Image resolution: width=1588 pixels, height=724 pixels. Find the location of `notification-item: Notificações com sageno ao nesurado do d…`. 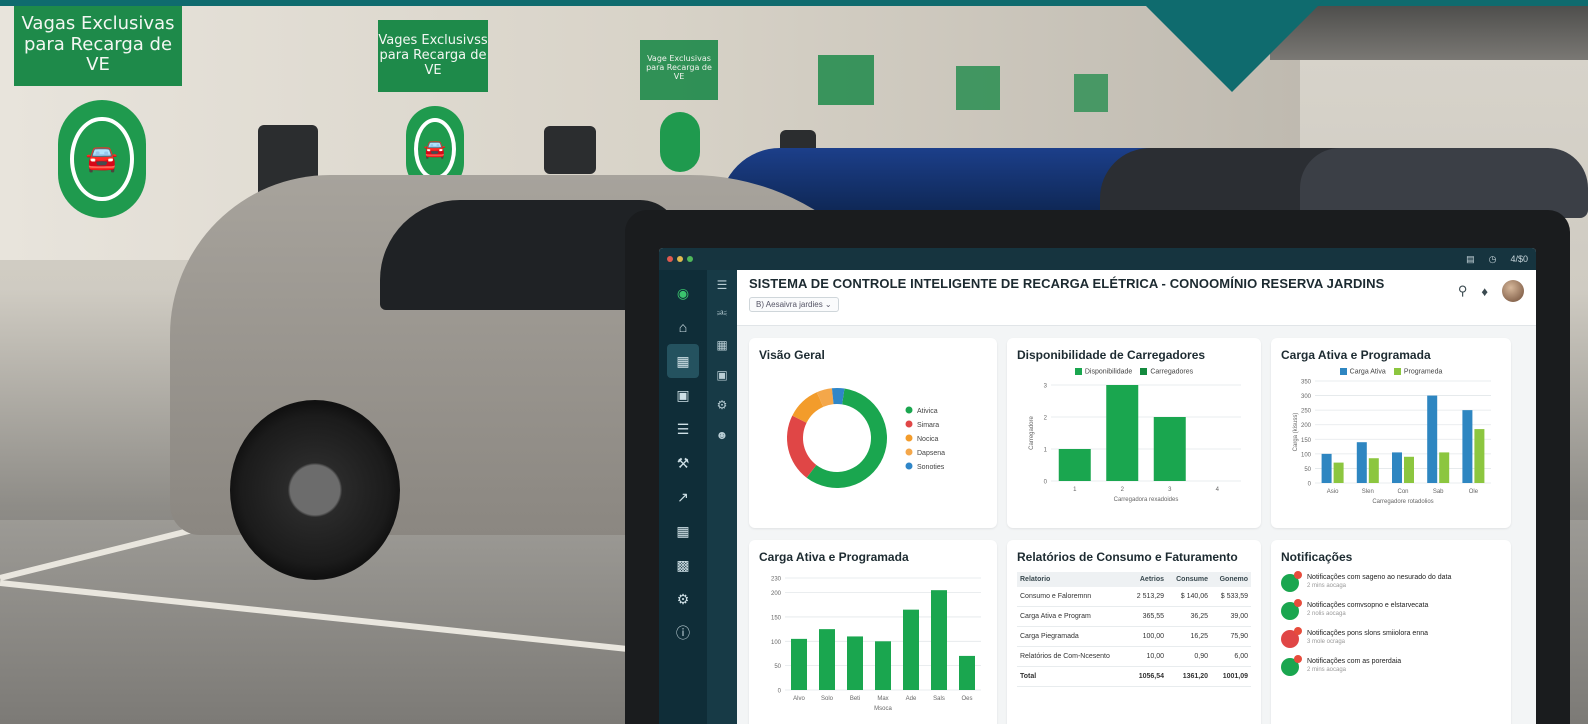

notification-item: Notificações com sageno ao nesurado do d… is located at coordinates (1391, 581).